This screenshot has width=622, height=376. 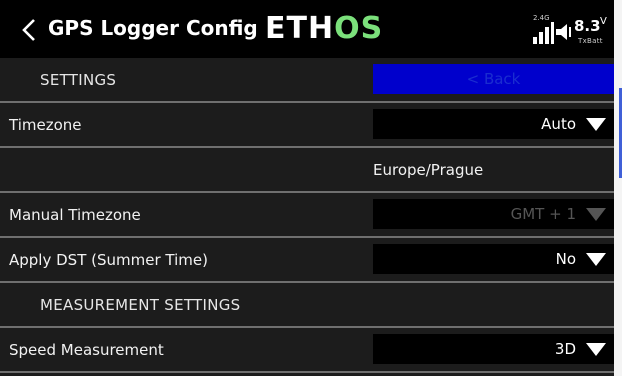 What do you see at coordinates (307, 80) in the screenshot?
I see `settings-section-row: SETTINGS < Back` at bounding box center [307, 80].